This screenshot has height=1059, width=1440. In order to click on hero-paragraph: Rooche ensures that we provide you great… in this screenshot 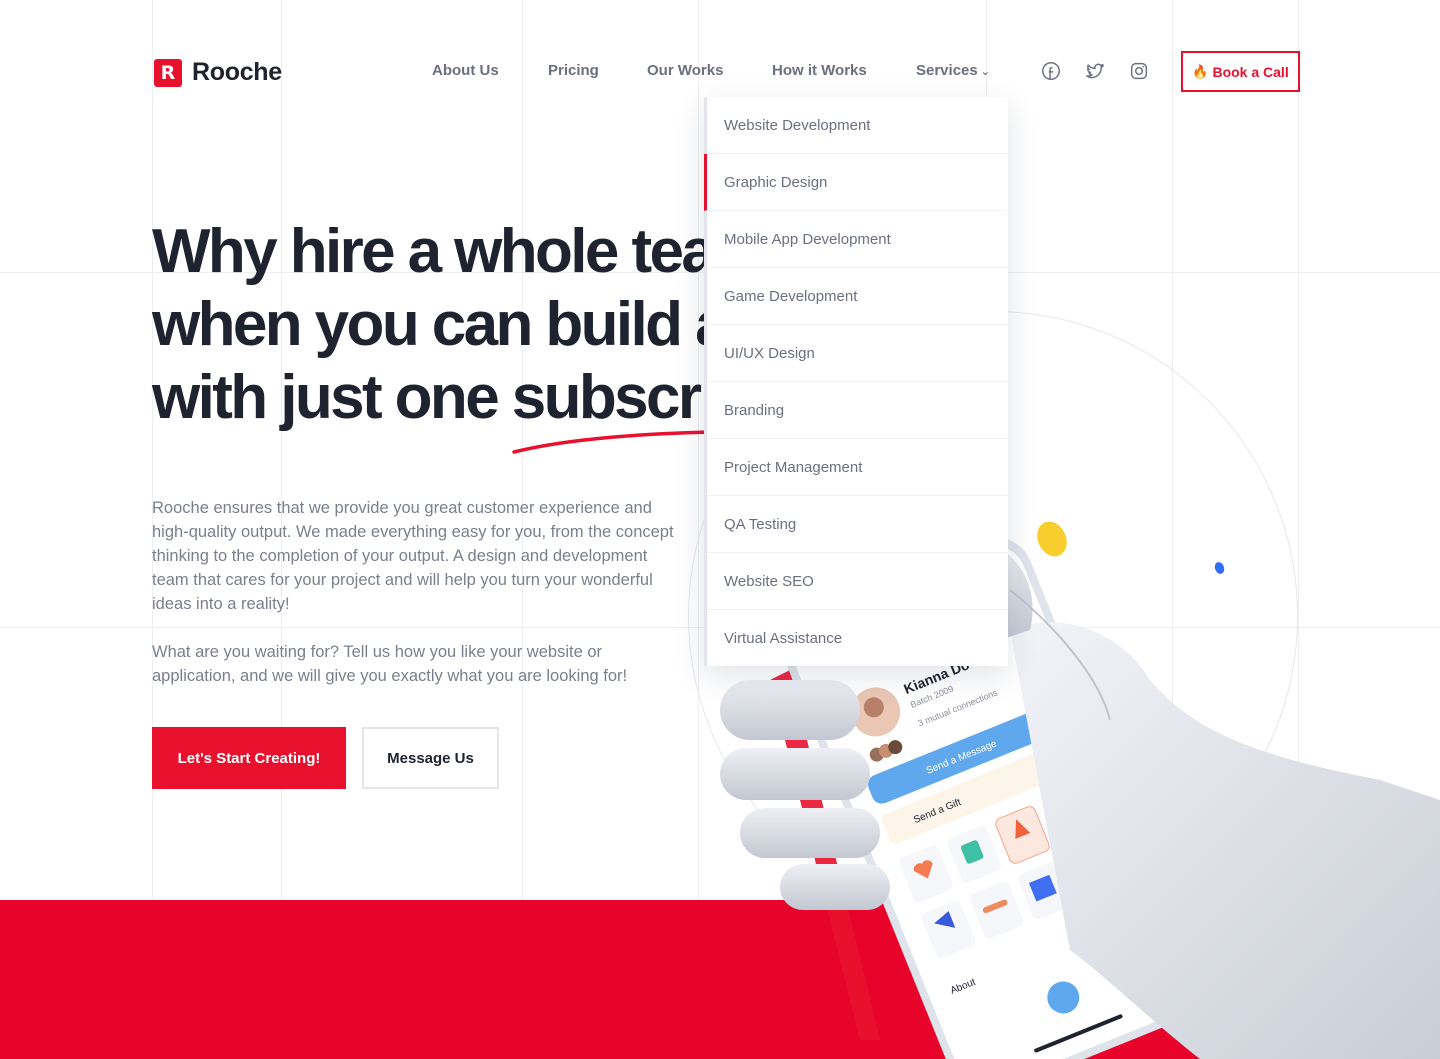, I will do `click(413, 556)`.